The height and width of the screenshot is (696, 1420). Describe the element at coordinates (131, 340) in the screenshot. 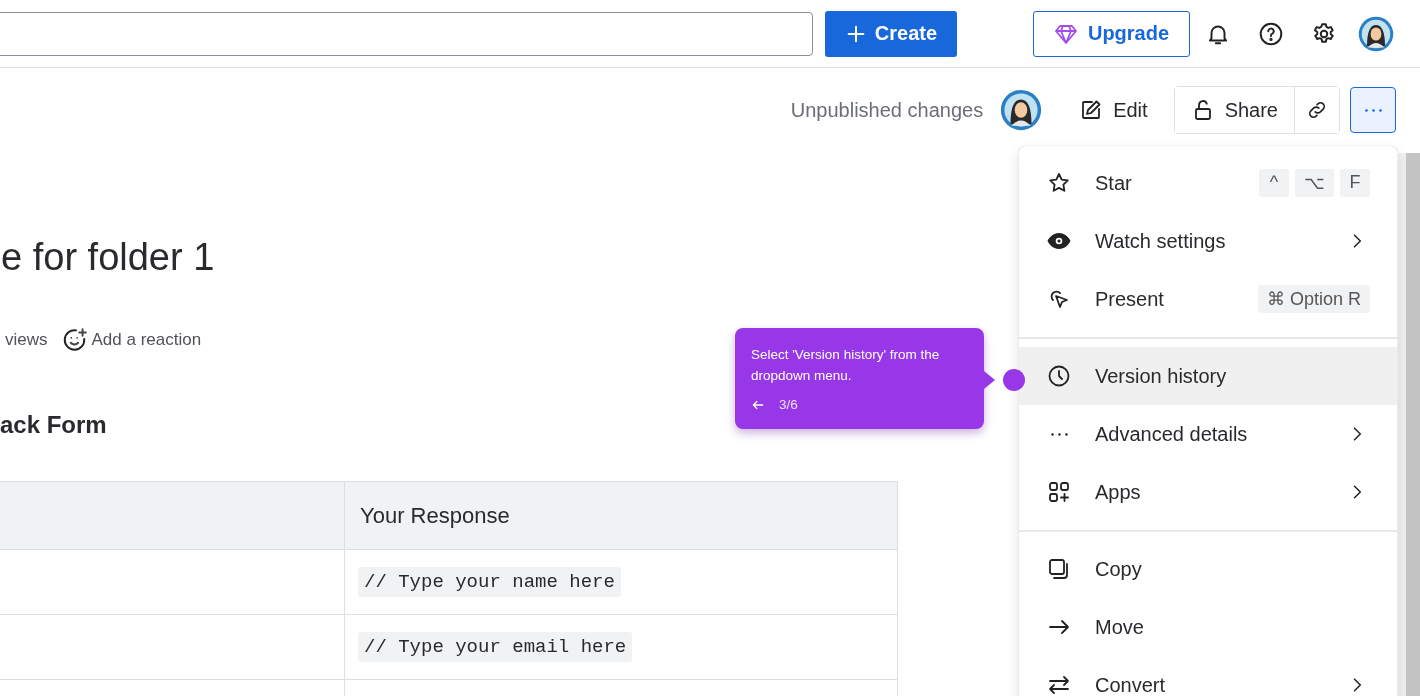

I see `add-reaction-button: Add a reaction` at that location.